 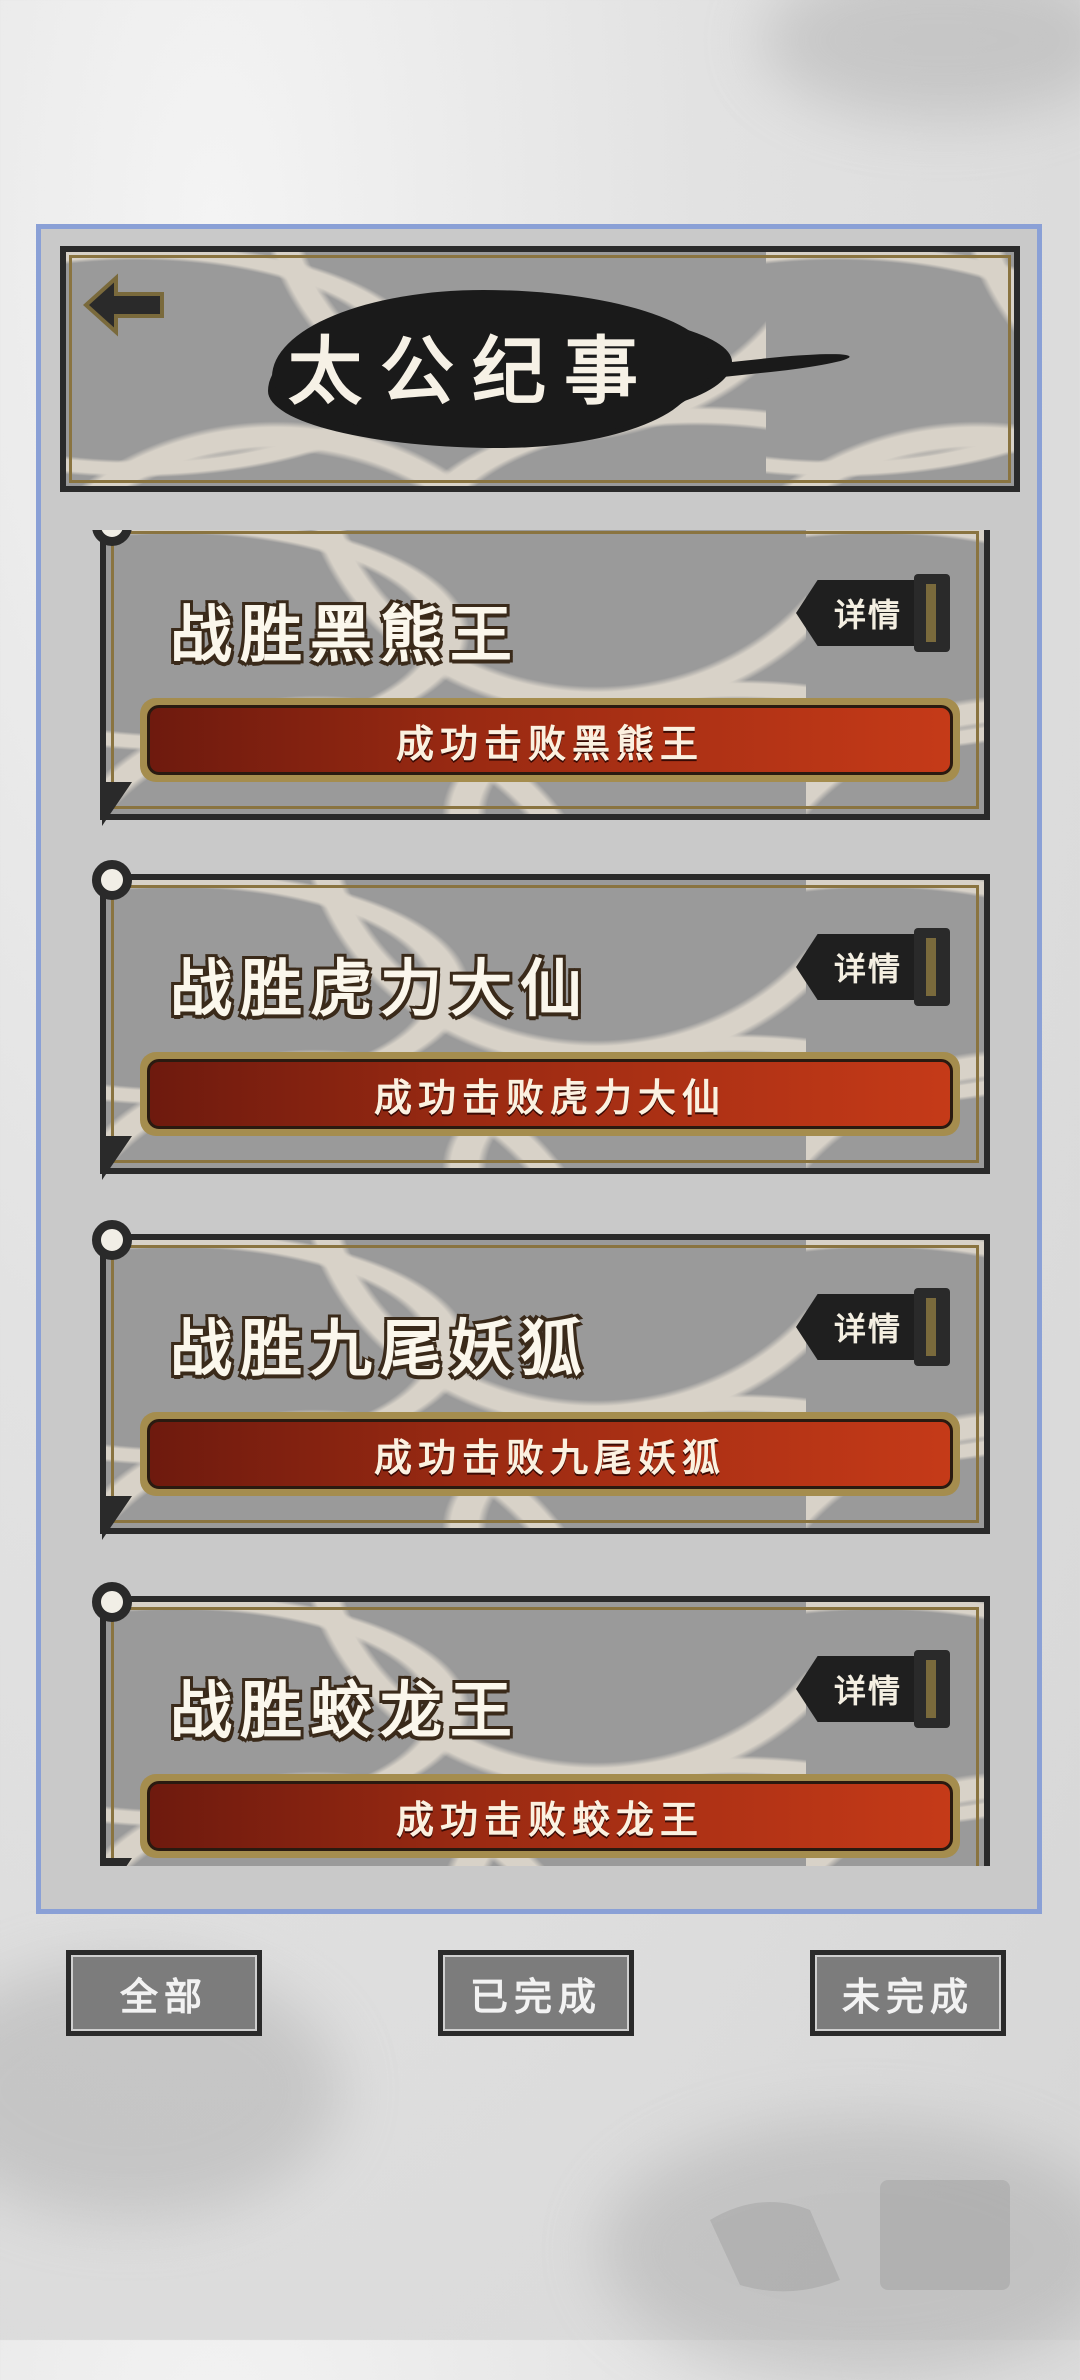 What do you see at coordinates (472, 371) in the screenshot?
I see `page-title: 太公纪事` at bounding box center [472, 371].